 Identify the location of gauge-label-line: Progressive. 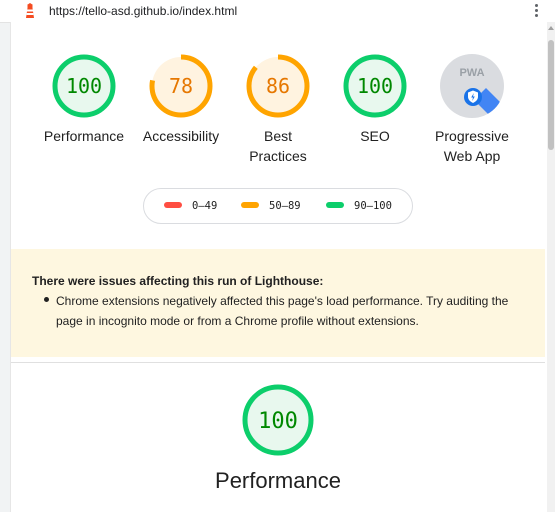
(472, 136).